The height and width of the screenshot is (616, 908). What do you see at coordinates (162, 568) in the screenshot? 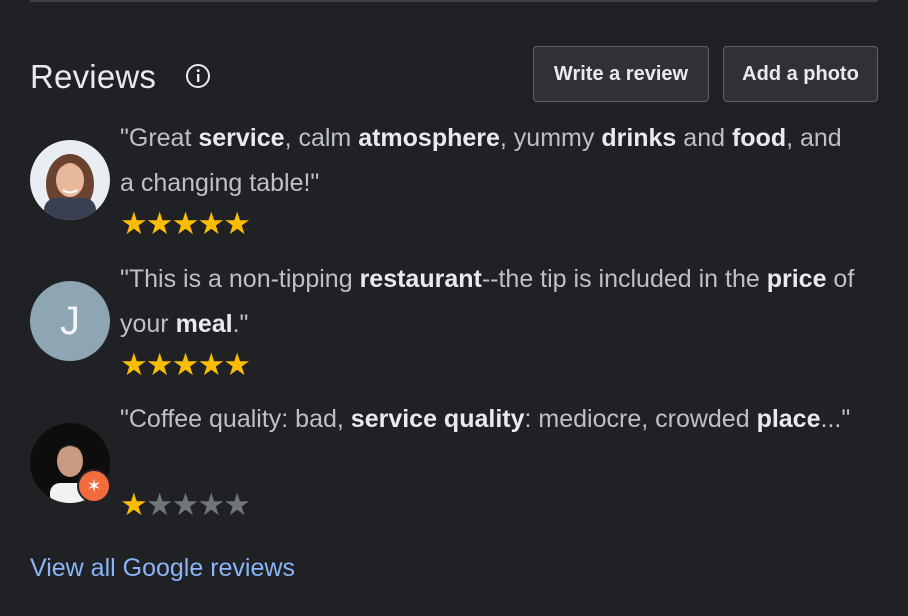
I see `view-all-reviews-link: View all Google reviews` at bounding box center [162, 568].